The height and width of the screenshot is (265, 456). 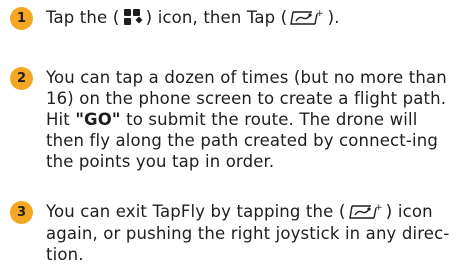 What do you see at coordinates (133, 17) in the screenshot?
I see `apps-grid-icon` at bounding box center [133, 17].